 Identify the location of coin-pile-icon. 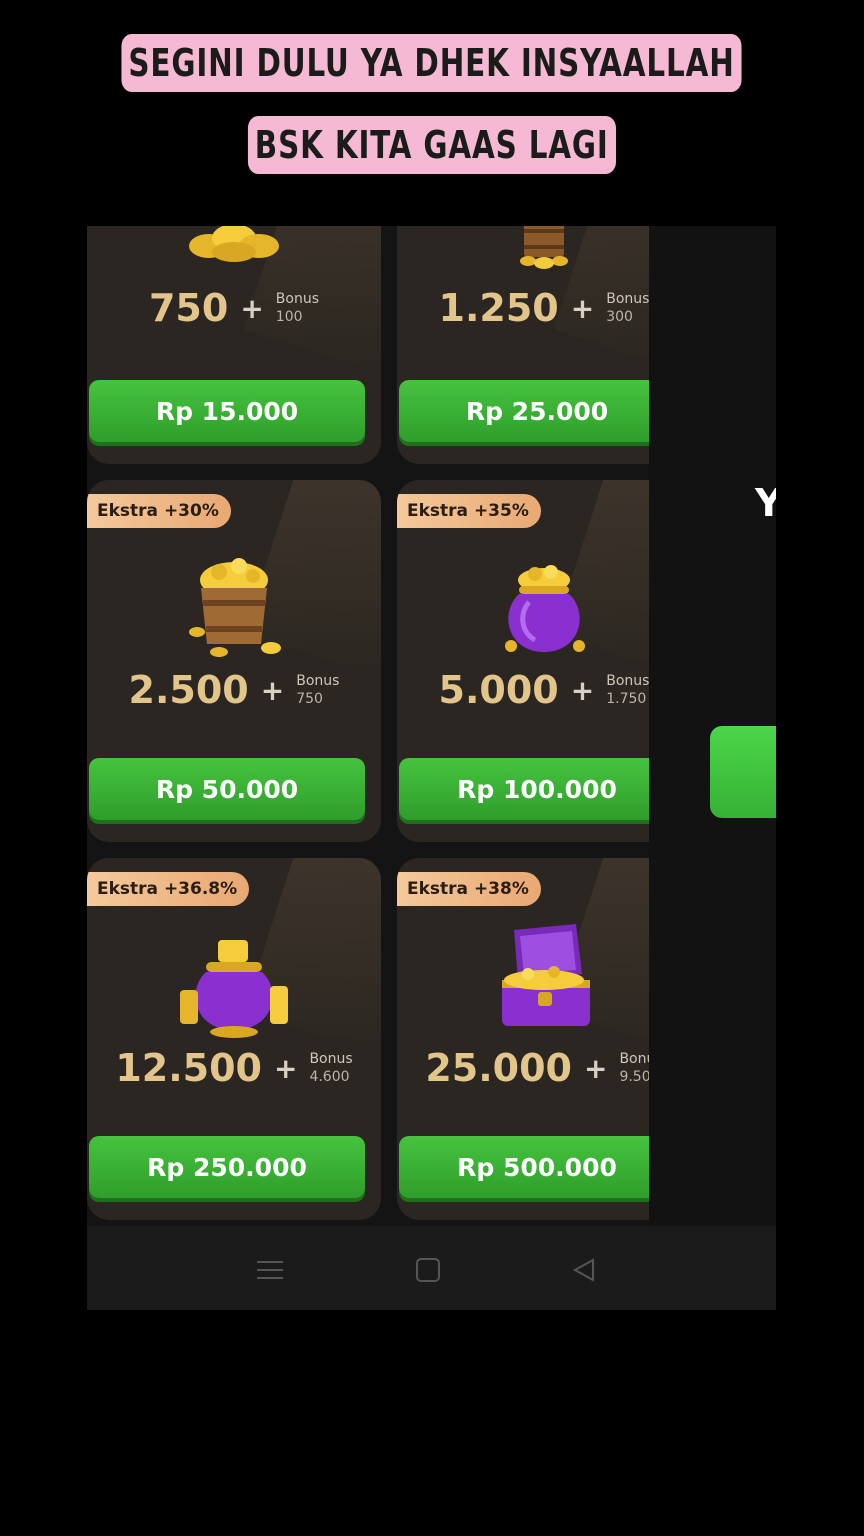
(234, 246).